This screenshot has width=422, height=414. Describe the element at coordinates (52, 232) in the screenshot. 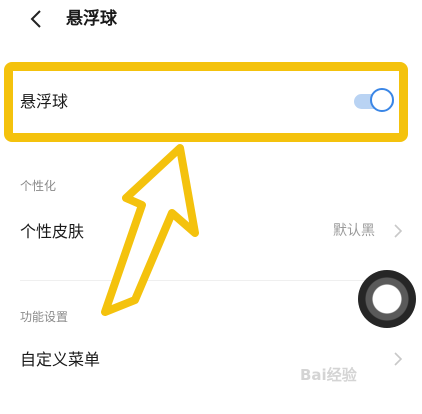

I see `skin-setting-label: 个性皮肤` at that location.